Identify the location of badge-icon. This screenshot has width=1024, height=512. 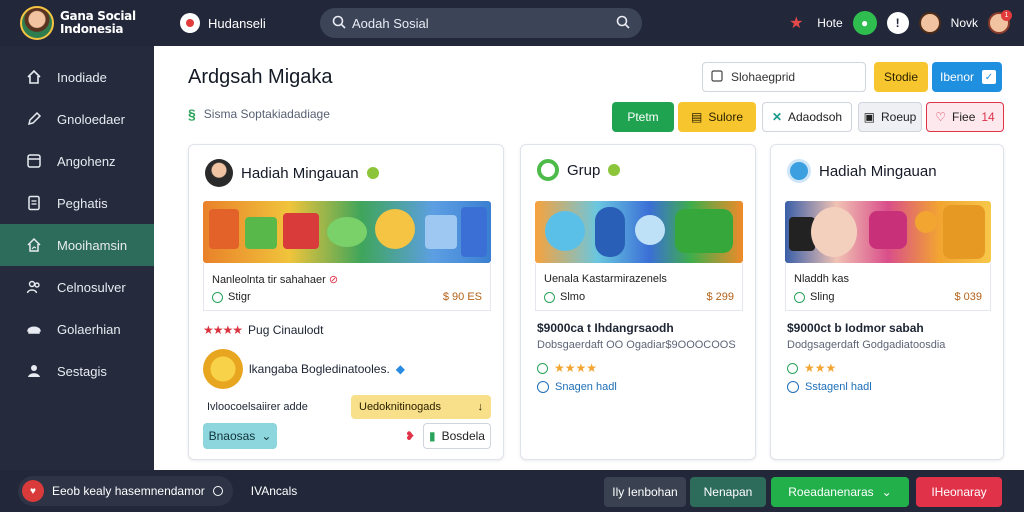
(372, 173).